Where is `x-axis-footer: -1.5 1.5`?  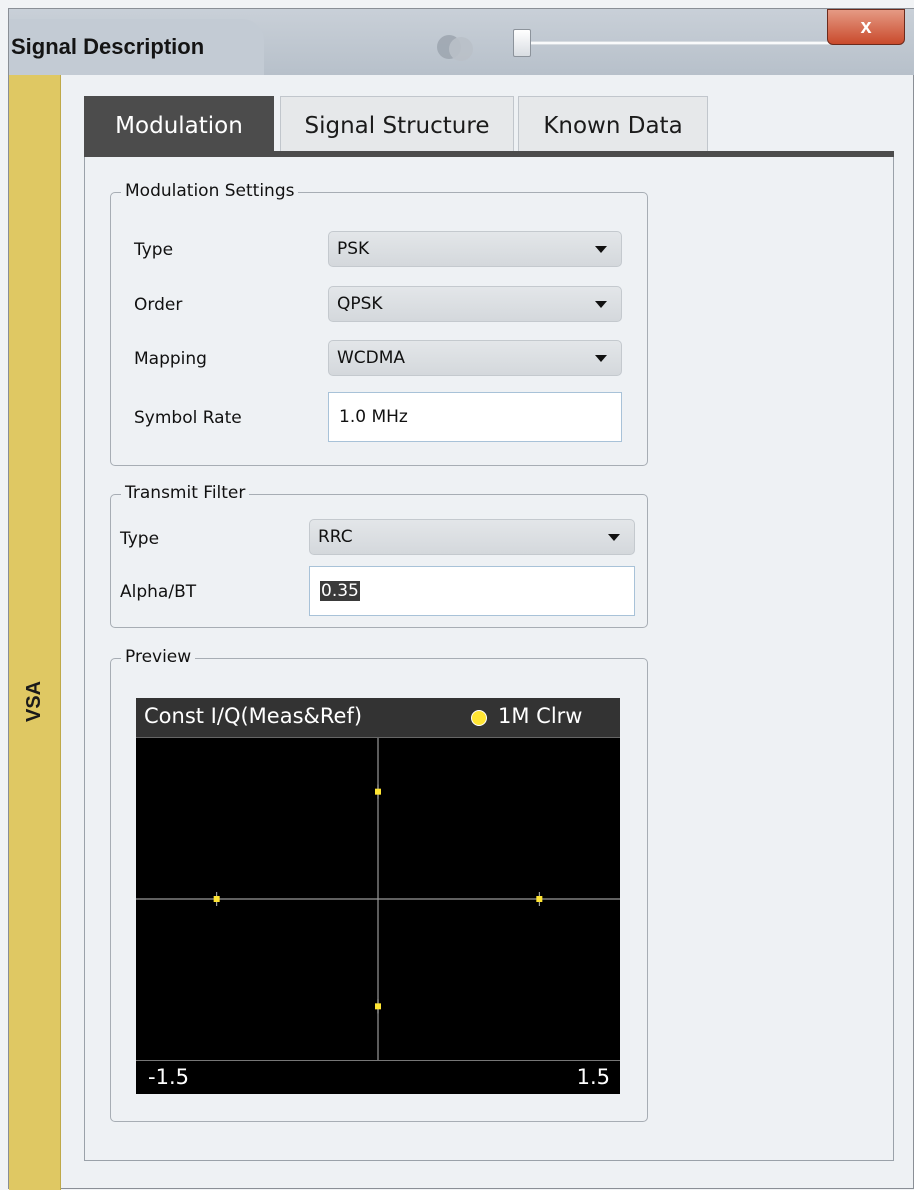 x-axis-footer: -1.5 1.5 is located at coordinates (378, 1077).